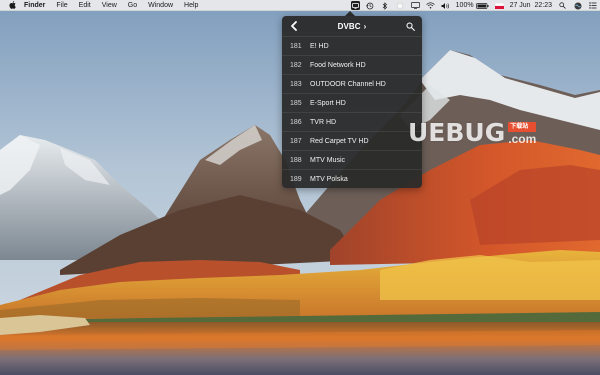 The image size is (600, 375). I want to click on channel-name: Red Carpet TV HD, so click(339, 141).